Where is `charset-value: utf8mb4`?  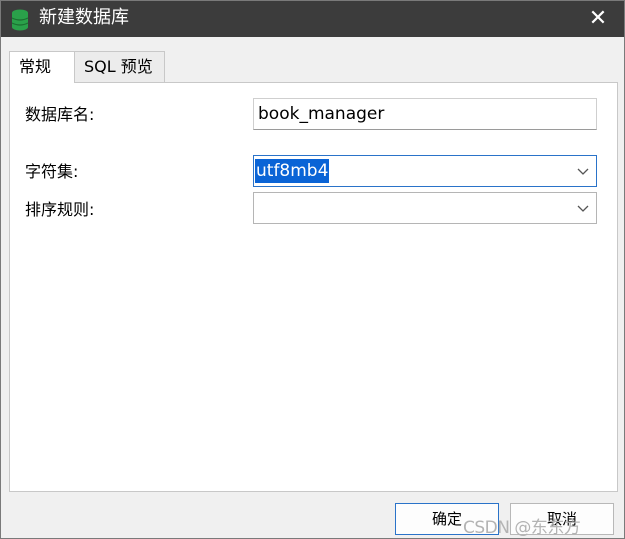
charset-value: utf8mb4 is located at coordinates (292, 171).